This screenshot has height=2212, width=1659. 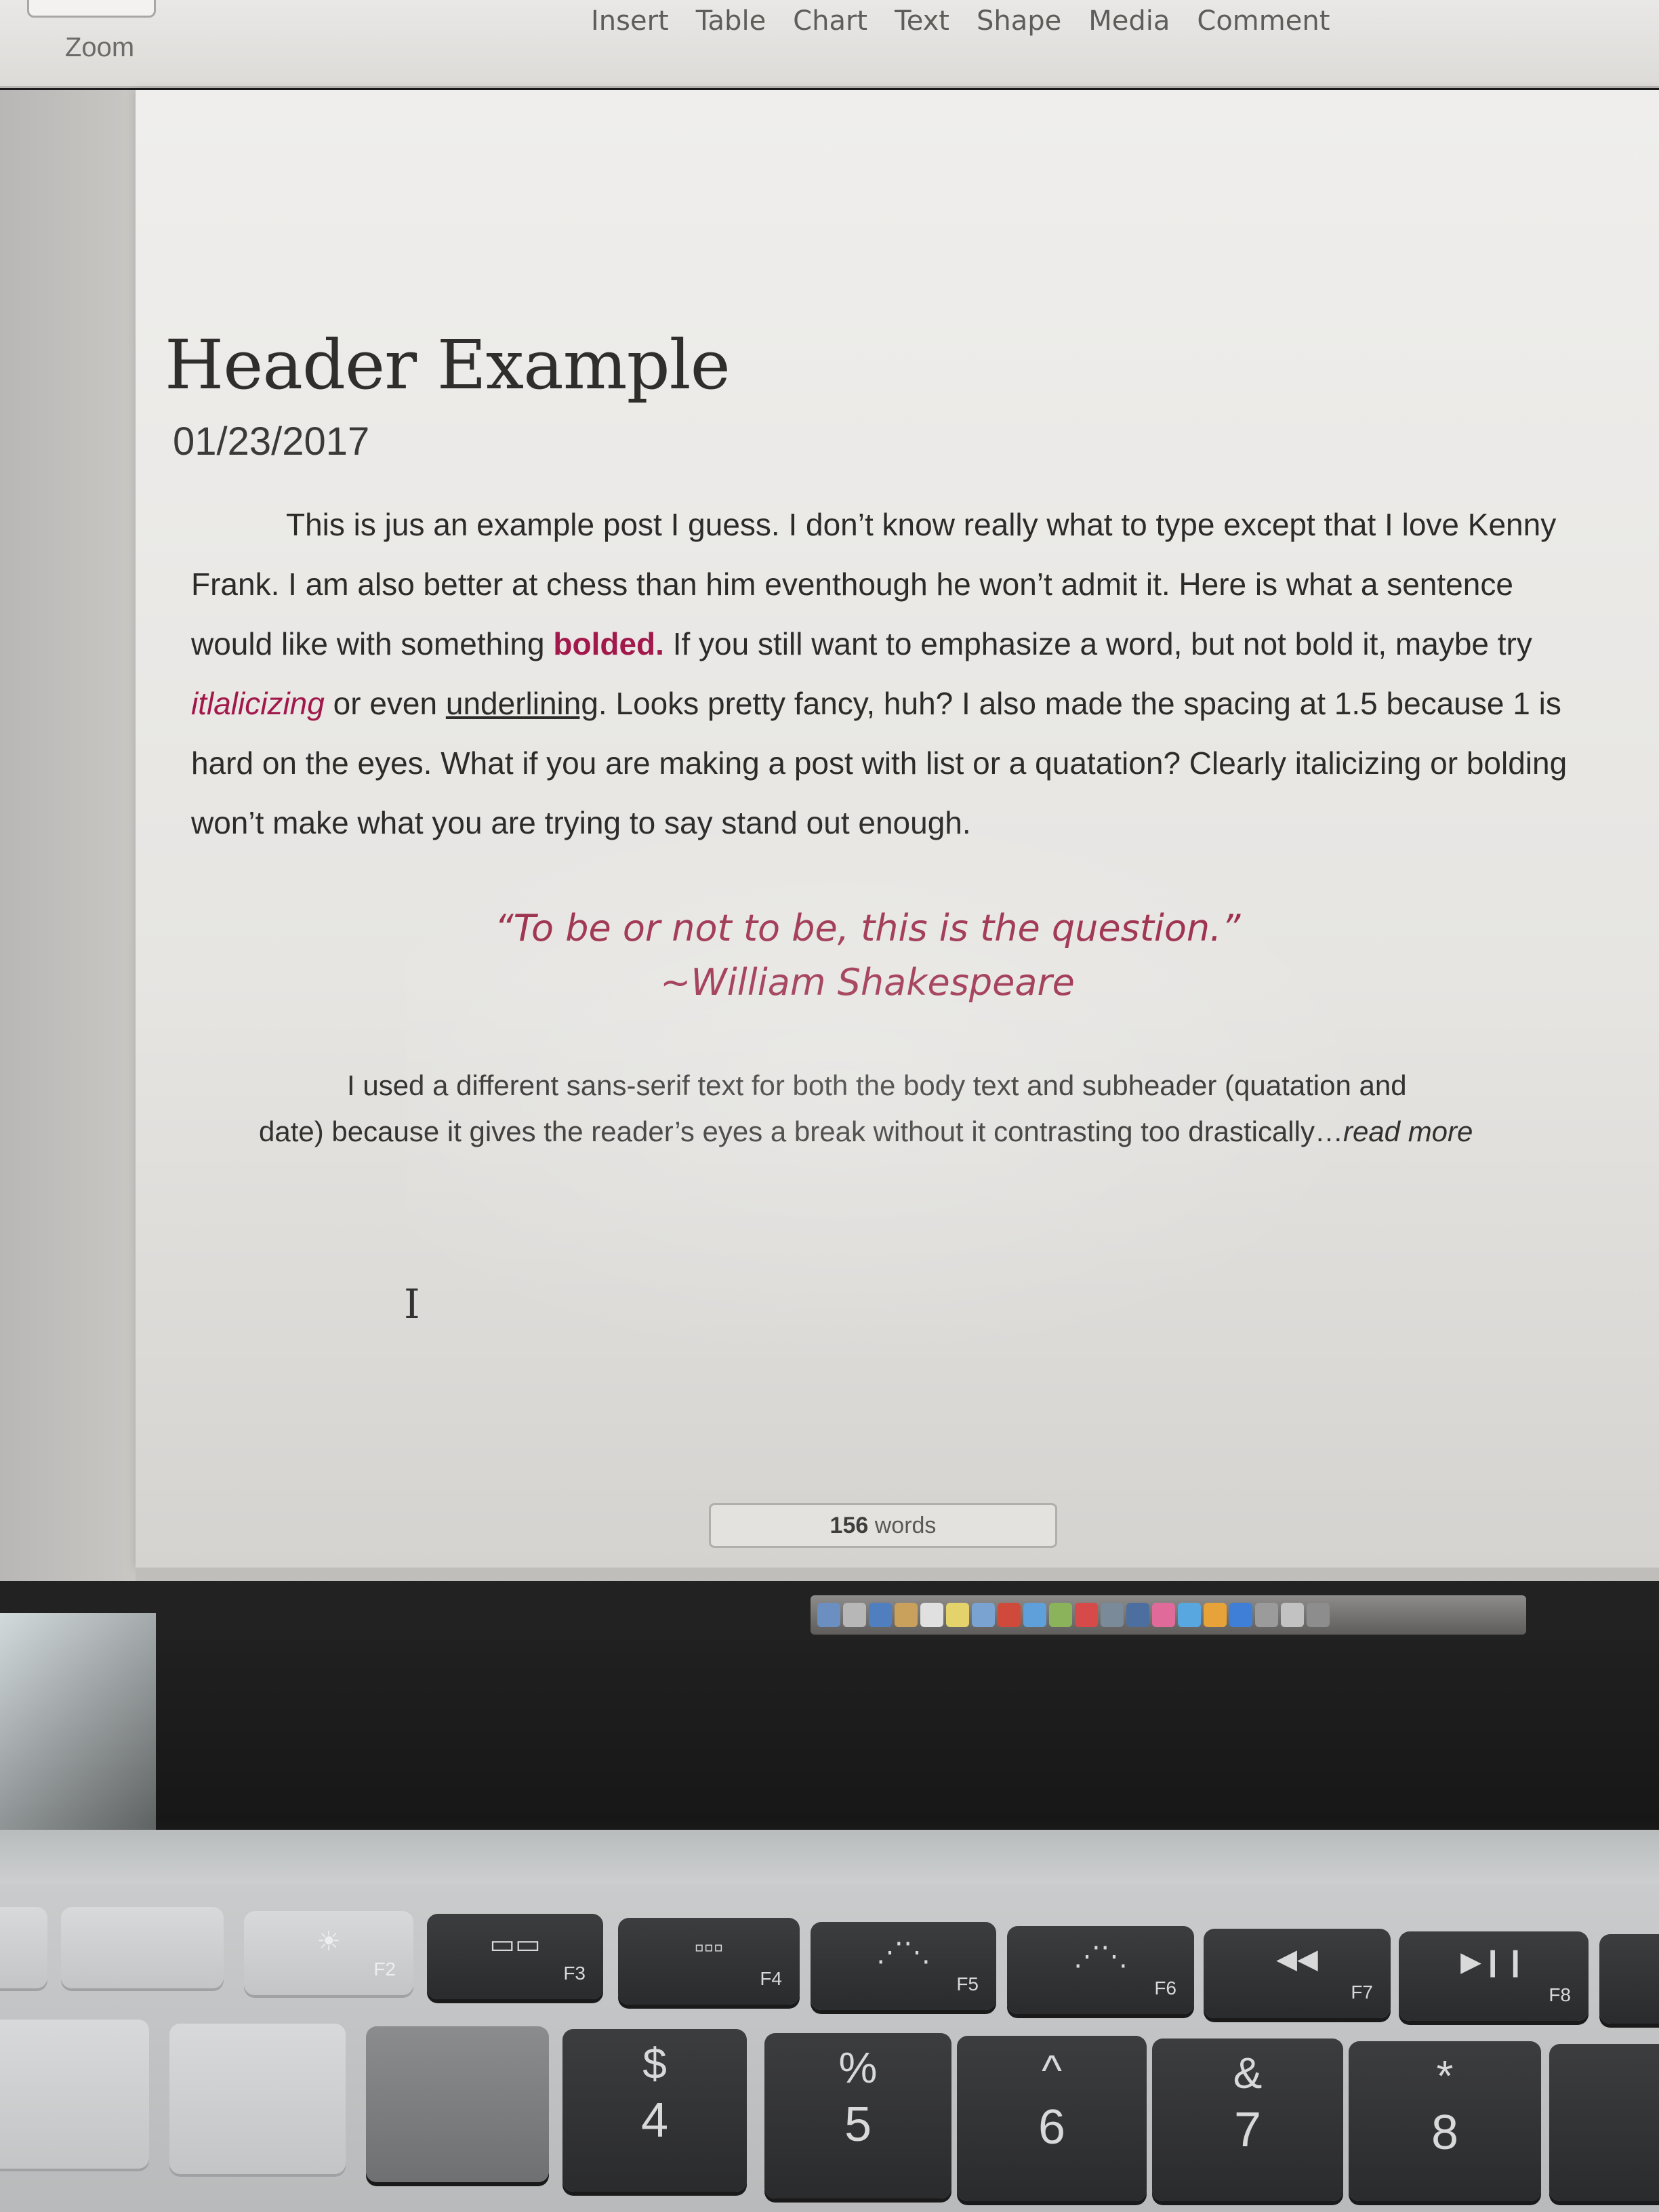 I want to click on zoom-label: Zoom, so click(x=100, y=48).